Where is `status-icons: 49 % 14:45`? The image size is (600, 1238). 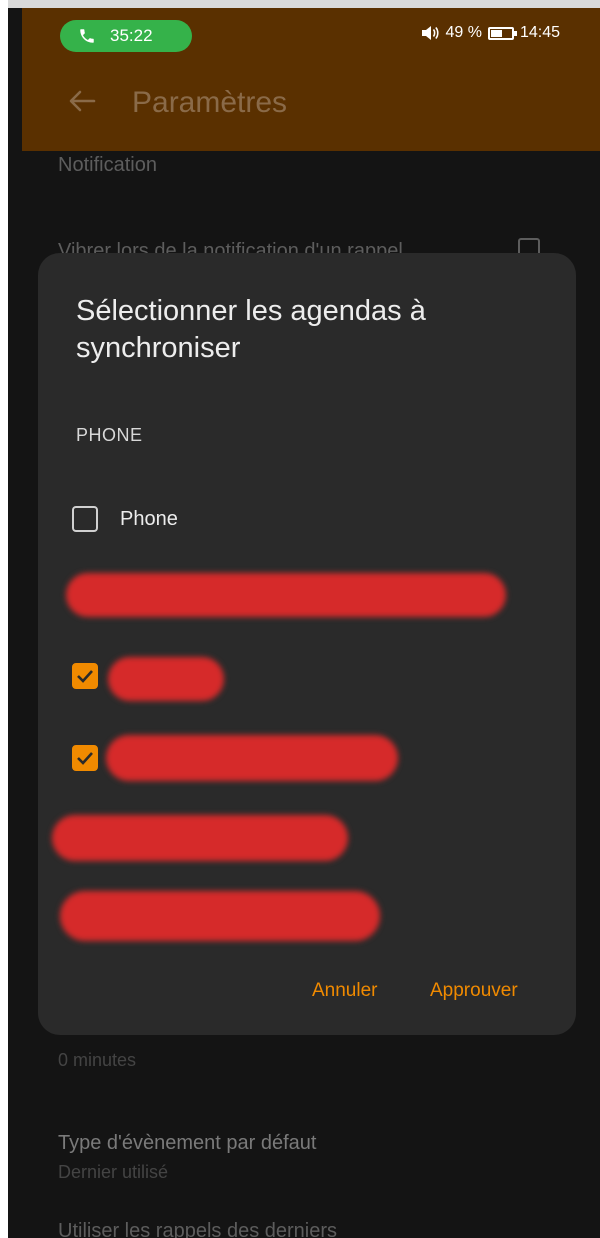
status-icons: 49 % 14:45 is located at coordinates (490, 33).